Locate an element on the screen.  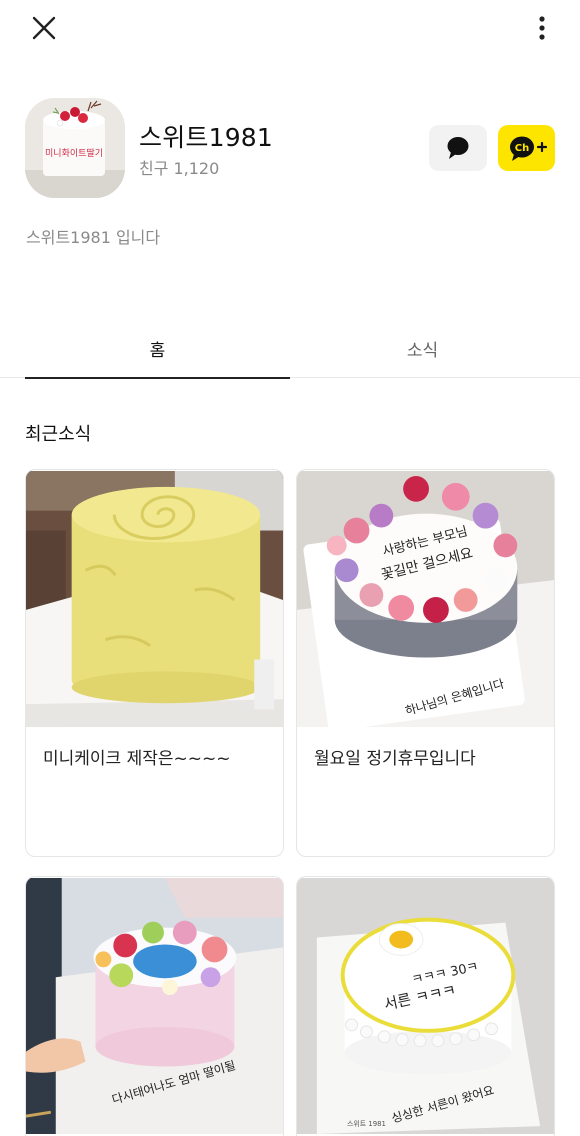
post-image: 다시태어나도 엄마 딸이될 is located at coordinates (154, 1006).